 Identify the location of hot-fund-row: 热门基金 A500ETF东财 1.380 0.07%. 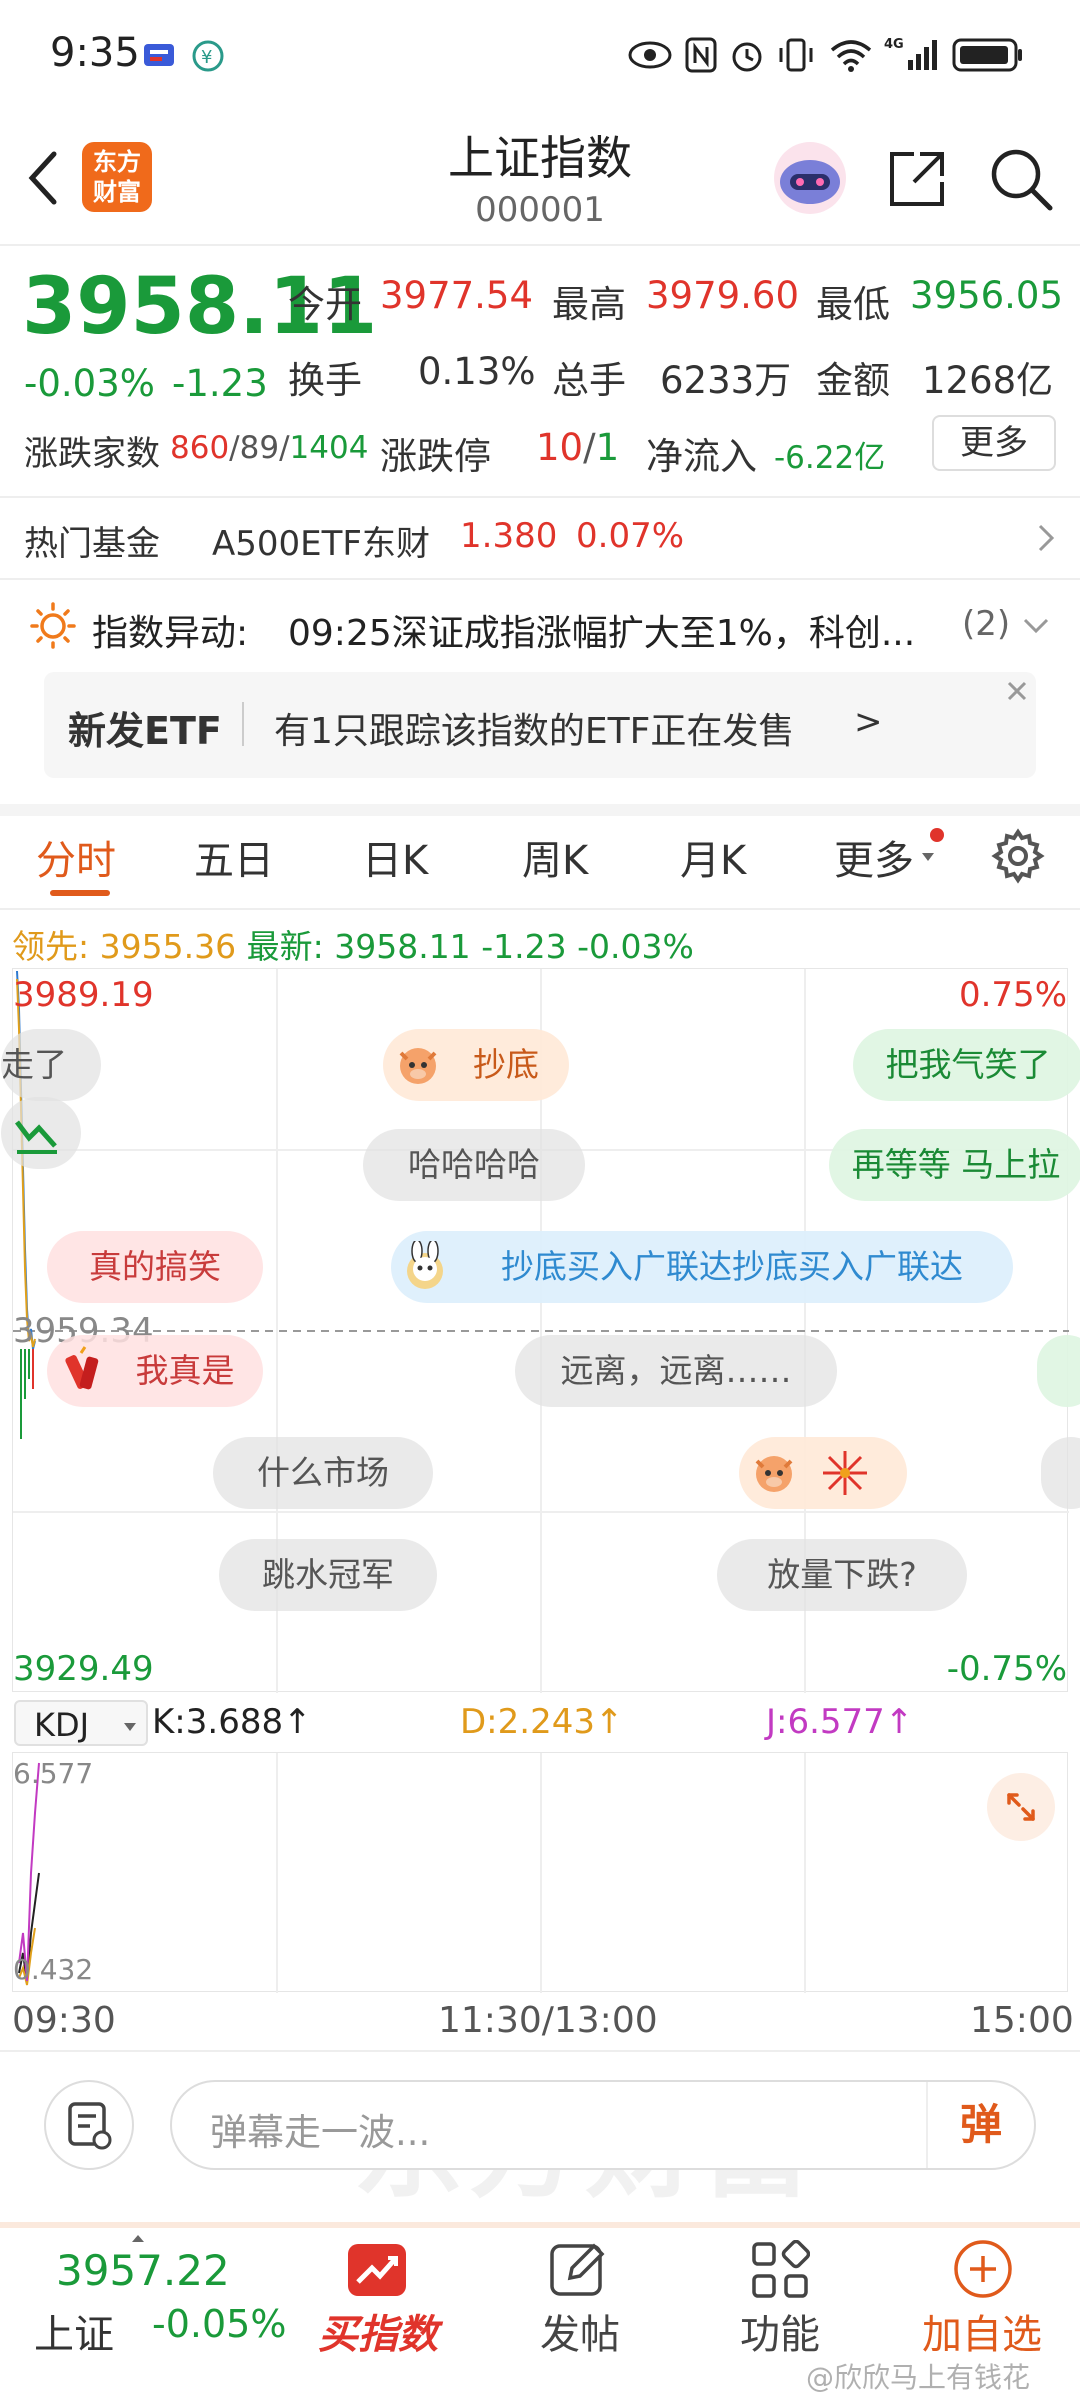
(540, 537).